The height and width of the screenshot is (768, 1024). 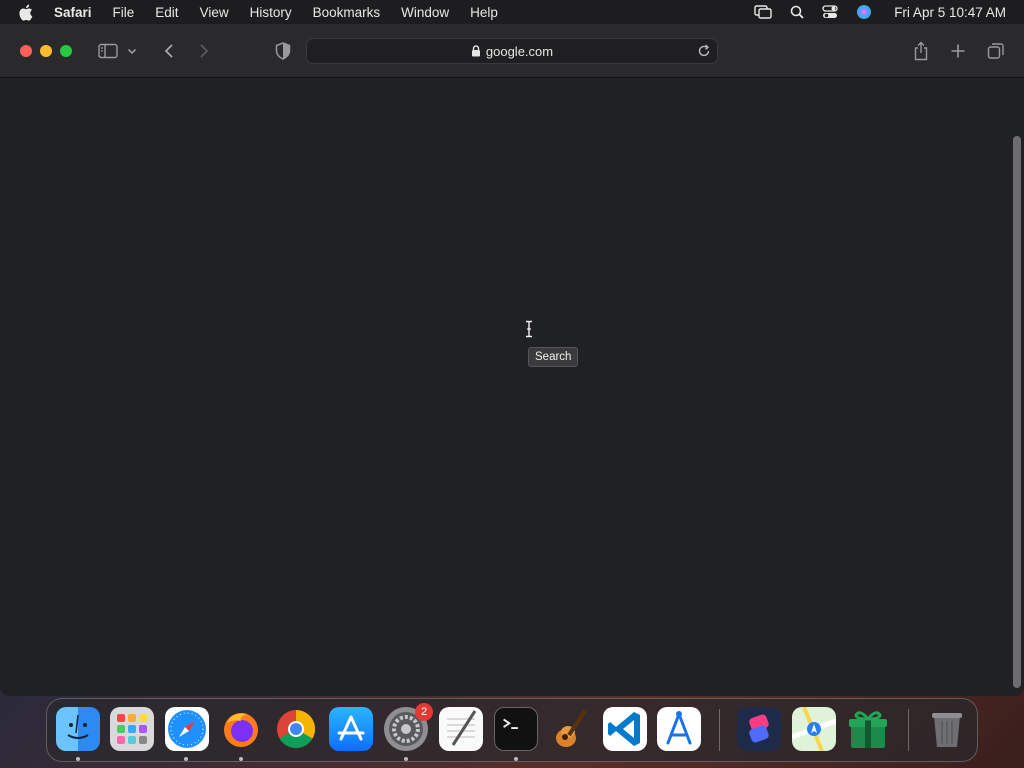 What do you see at coordinates (947, 729) in the screenshot?
I see `dock-trash-icon` at bounding box center [947, 729].